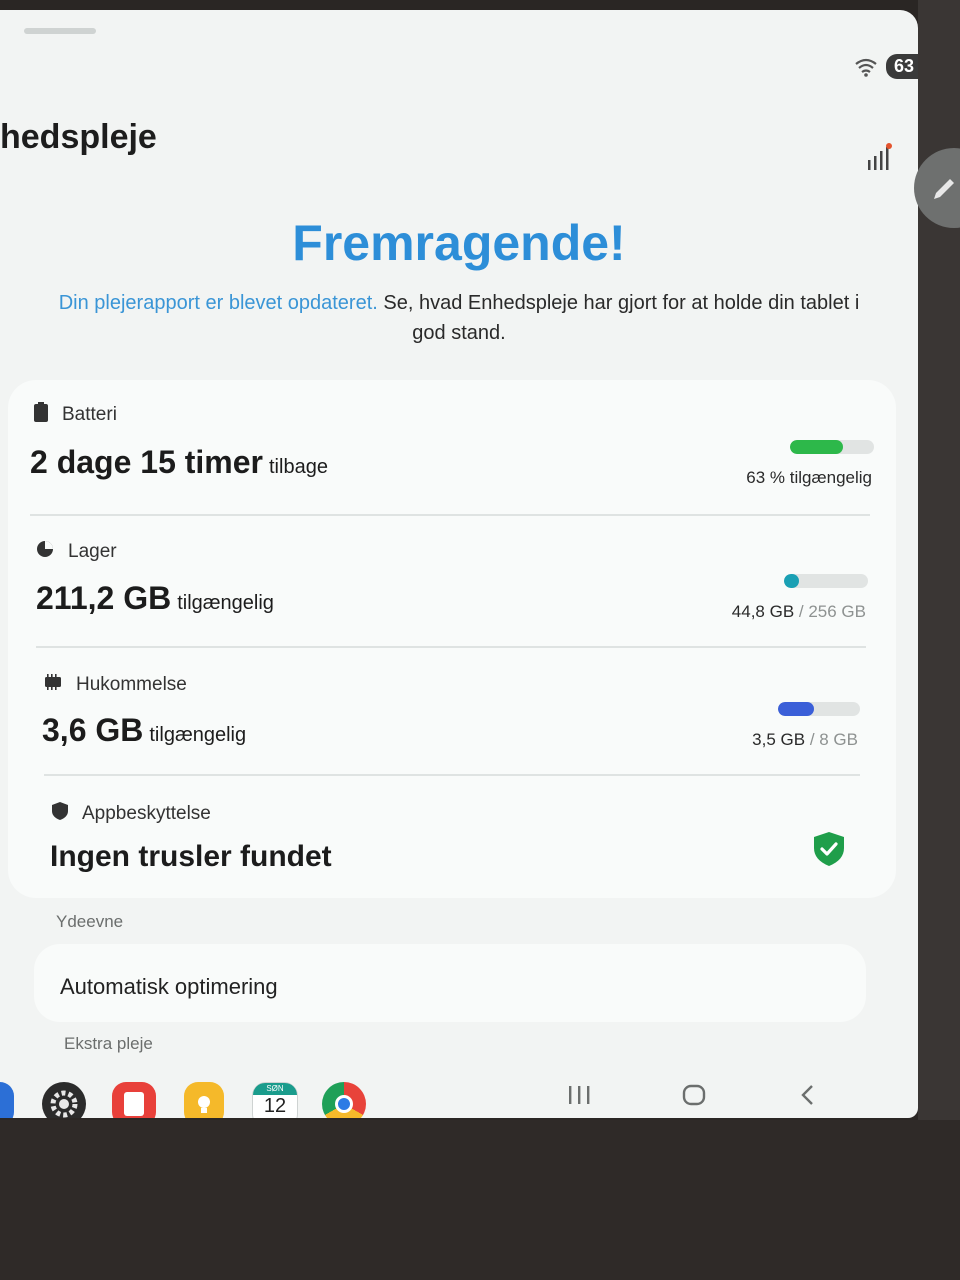 This screenshot has height=1280, width=960. Describe the element at coordinates (459, 243) in the screenshot. I see `status-headline: Fremragende!` at that location.